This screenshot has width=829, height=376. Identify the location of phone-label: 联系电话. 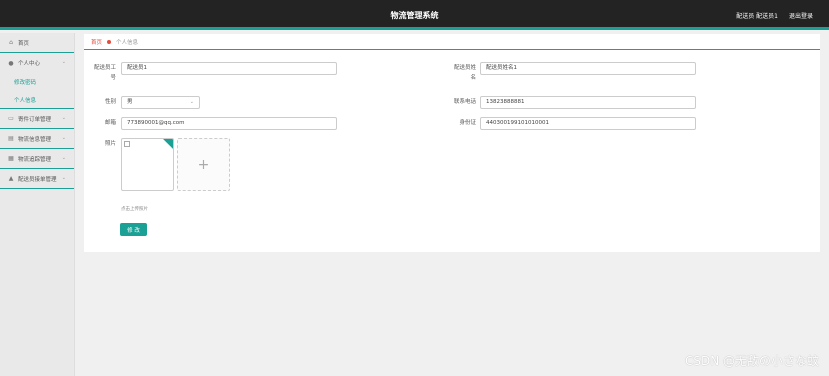
(464, 102).